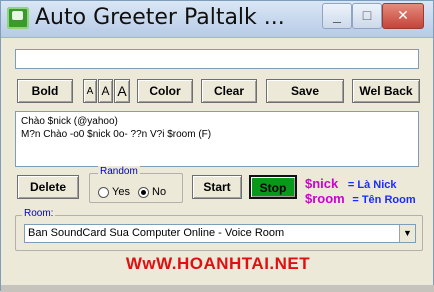 Image resolution: width=434 pixels, height=292 pixels. I want to click on maximize-icon: □, so click(367, 15).